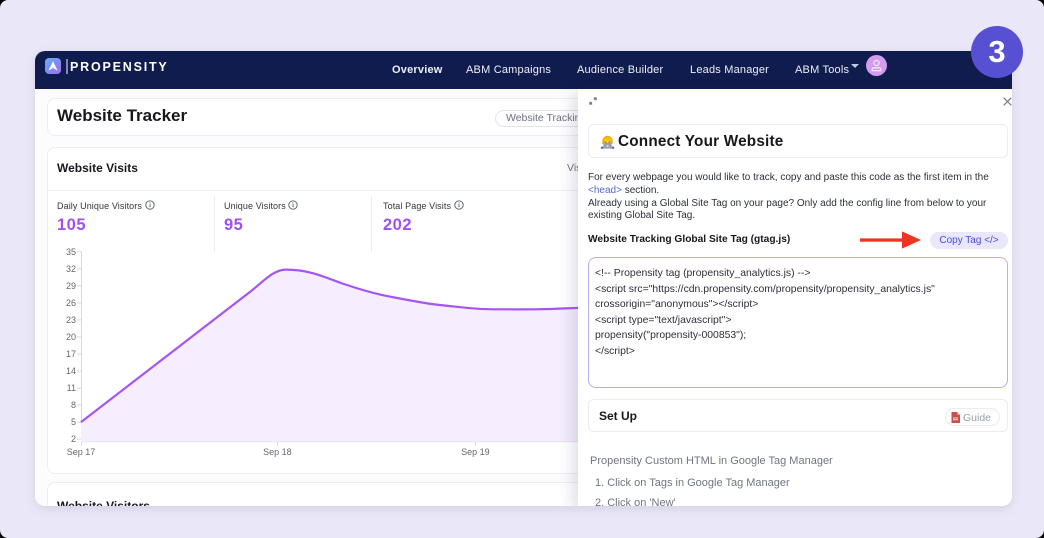  I want to click on svg-text: 2, so click(73, 439).